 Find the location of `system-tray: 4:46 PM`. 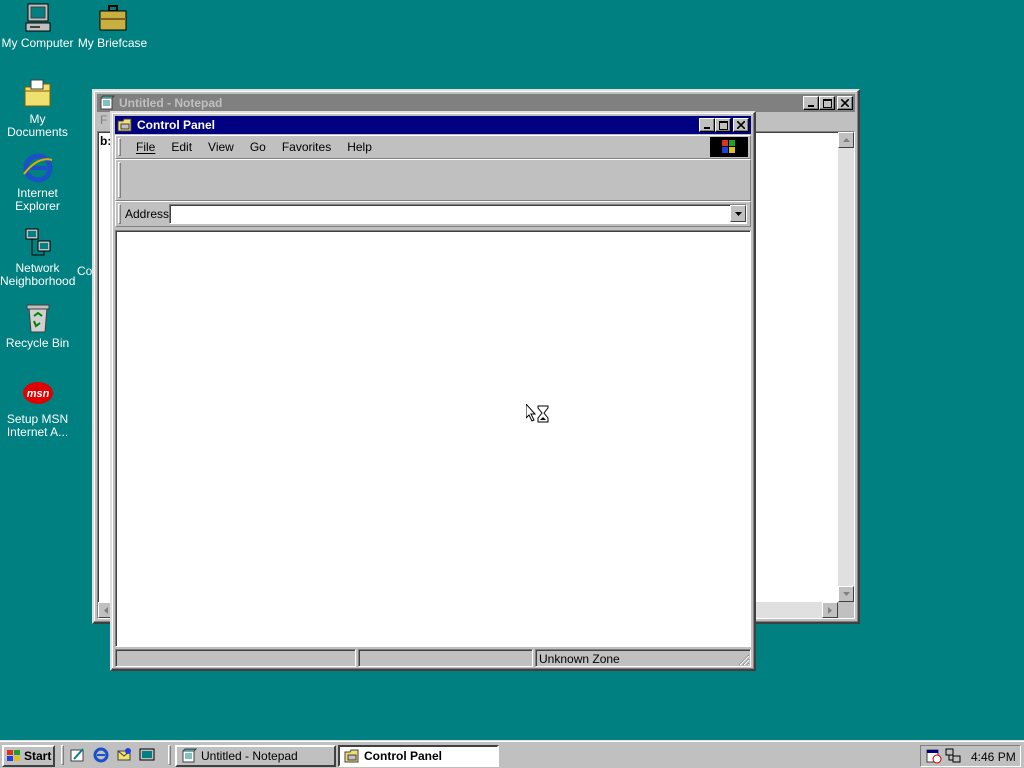

system-tray: 4:46 PM is located at coordinates (970, 756).